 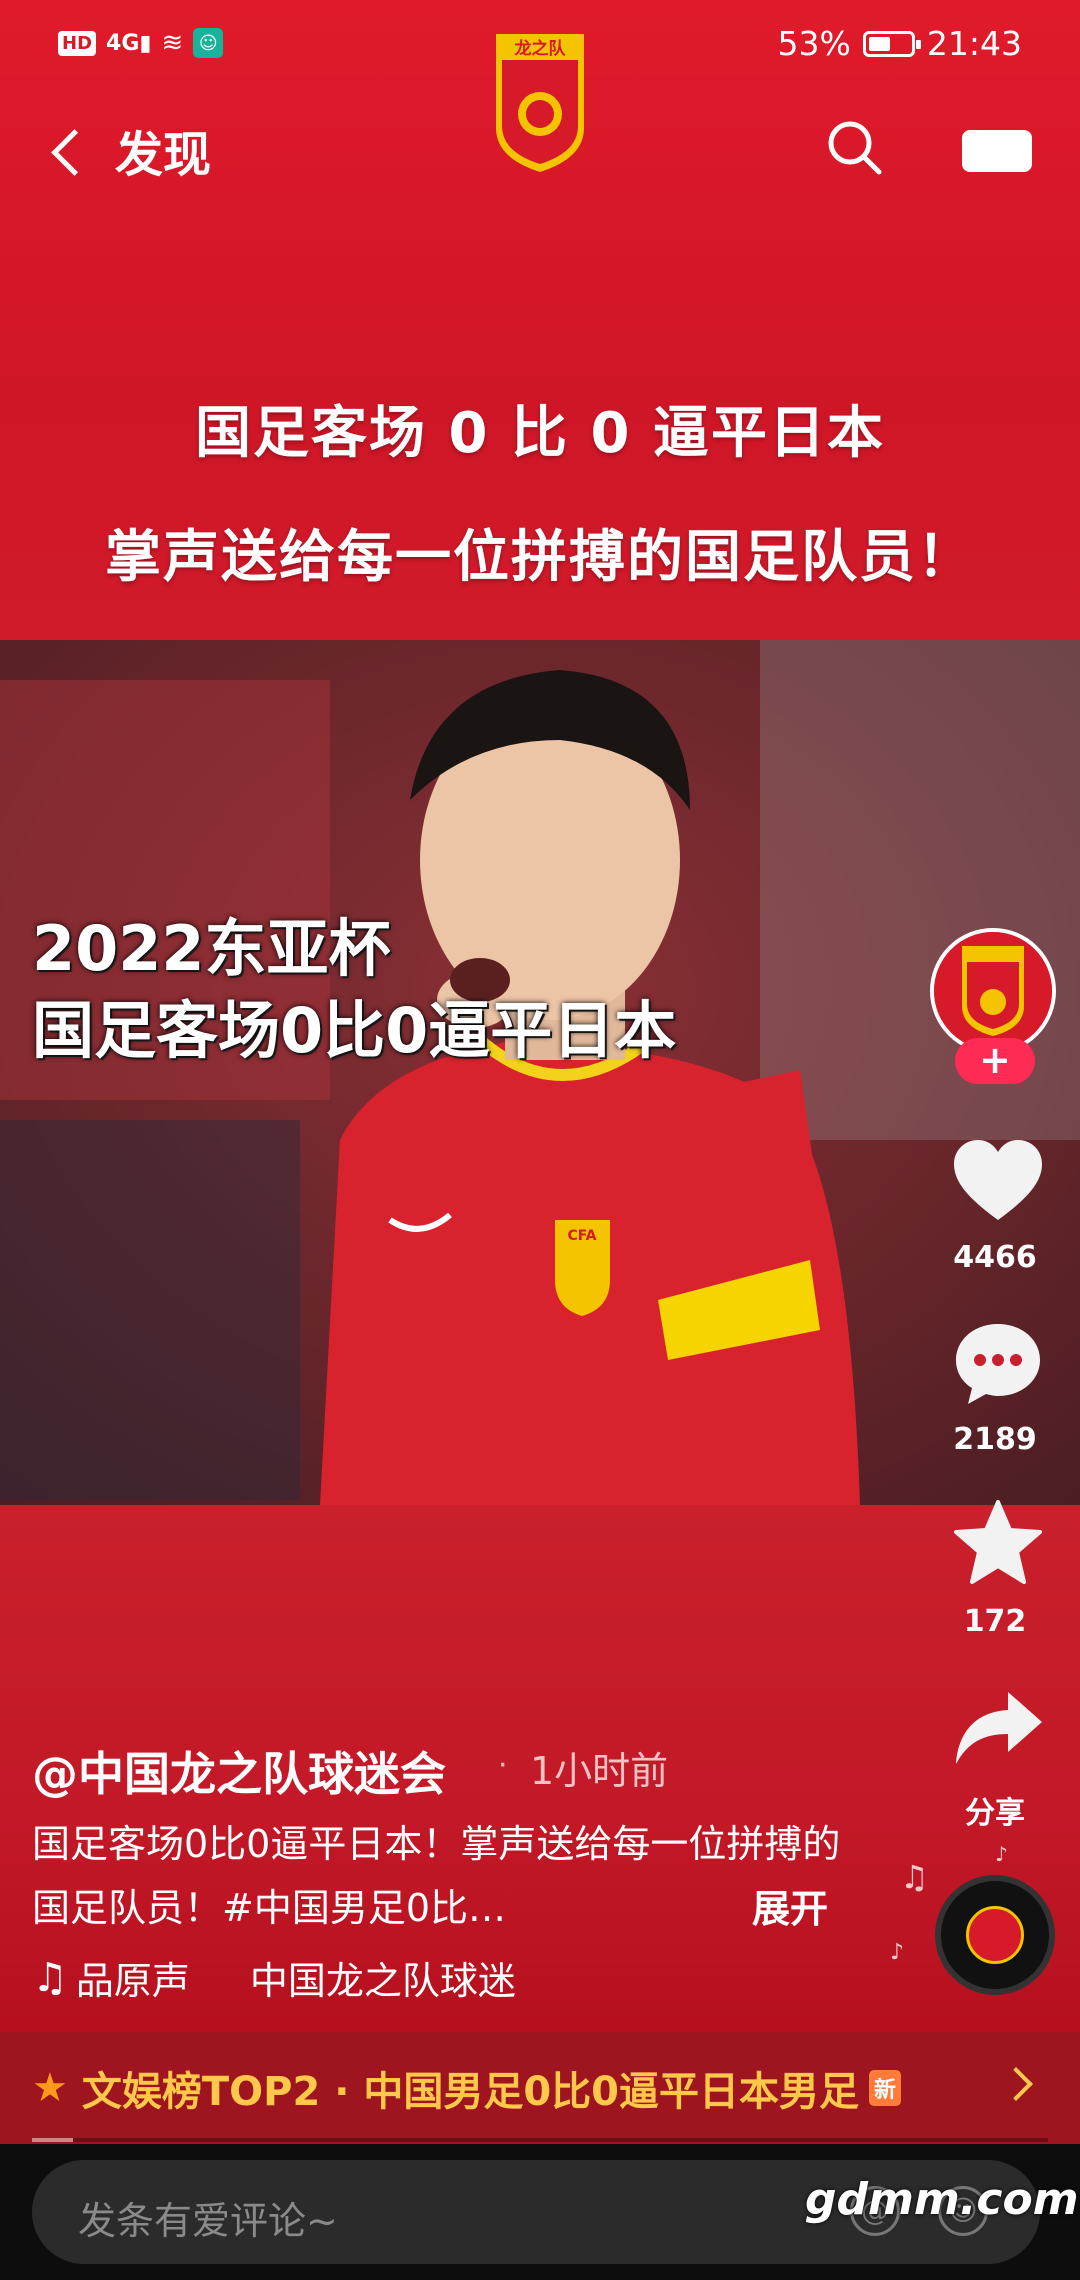 I want to click on app-notification-icon: ☺, so click(x=208, y=43).